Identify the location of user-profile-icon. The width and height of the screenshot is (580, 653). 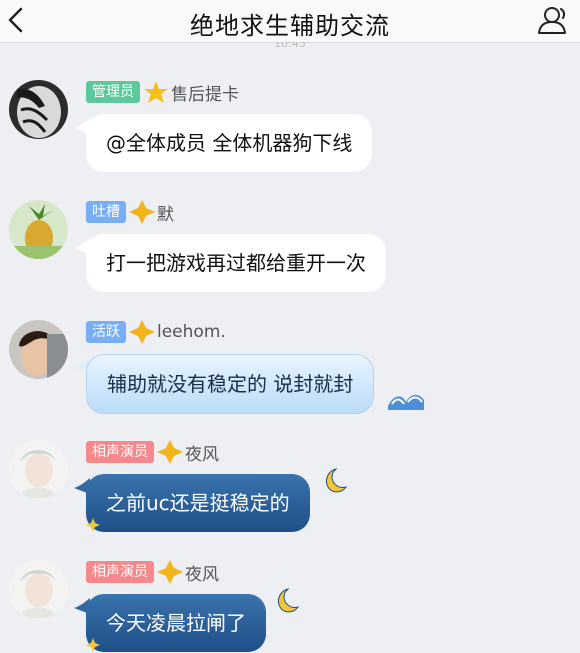
(554, 20).